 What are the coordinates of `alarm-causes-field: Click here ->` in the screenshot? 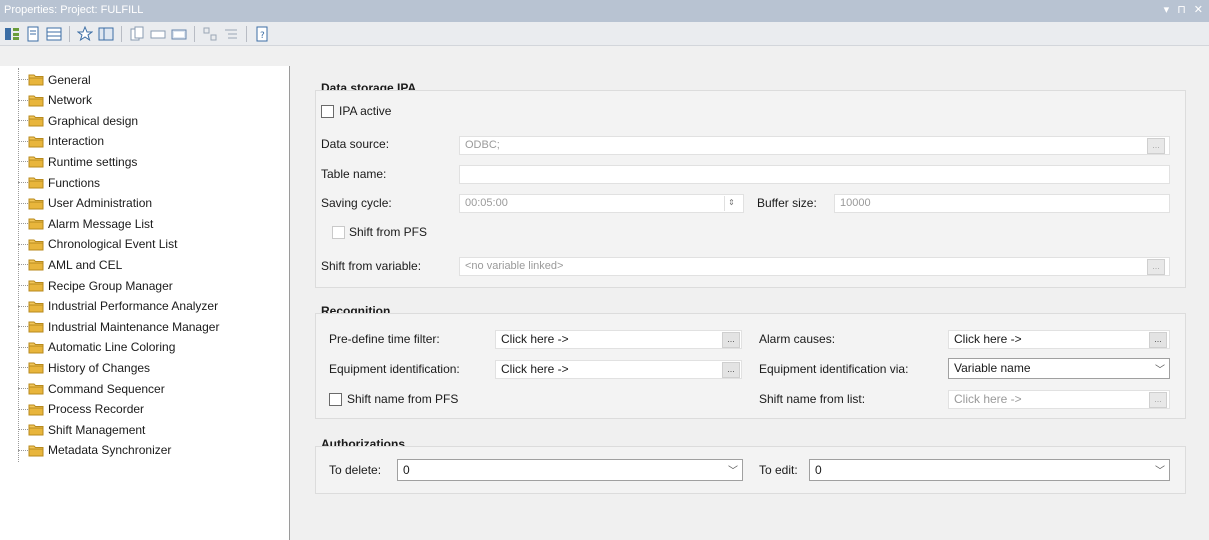 It's located at (1059, 339).